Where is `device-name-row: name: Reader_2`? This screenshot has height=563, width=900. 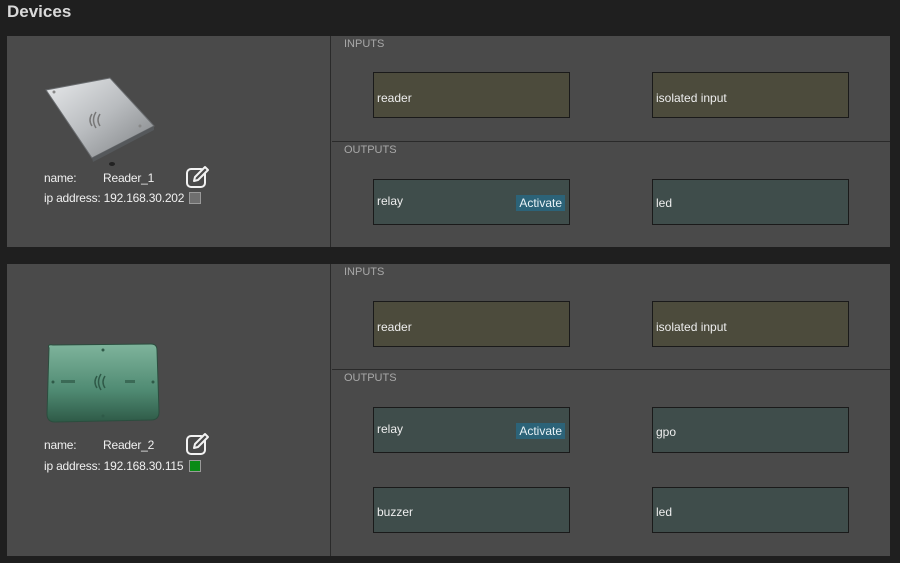
device-name-row: name: Reader_2 is located at coordinates (99, 445).